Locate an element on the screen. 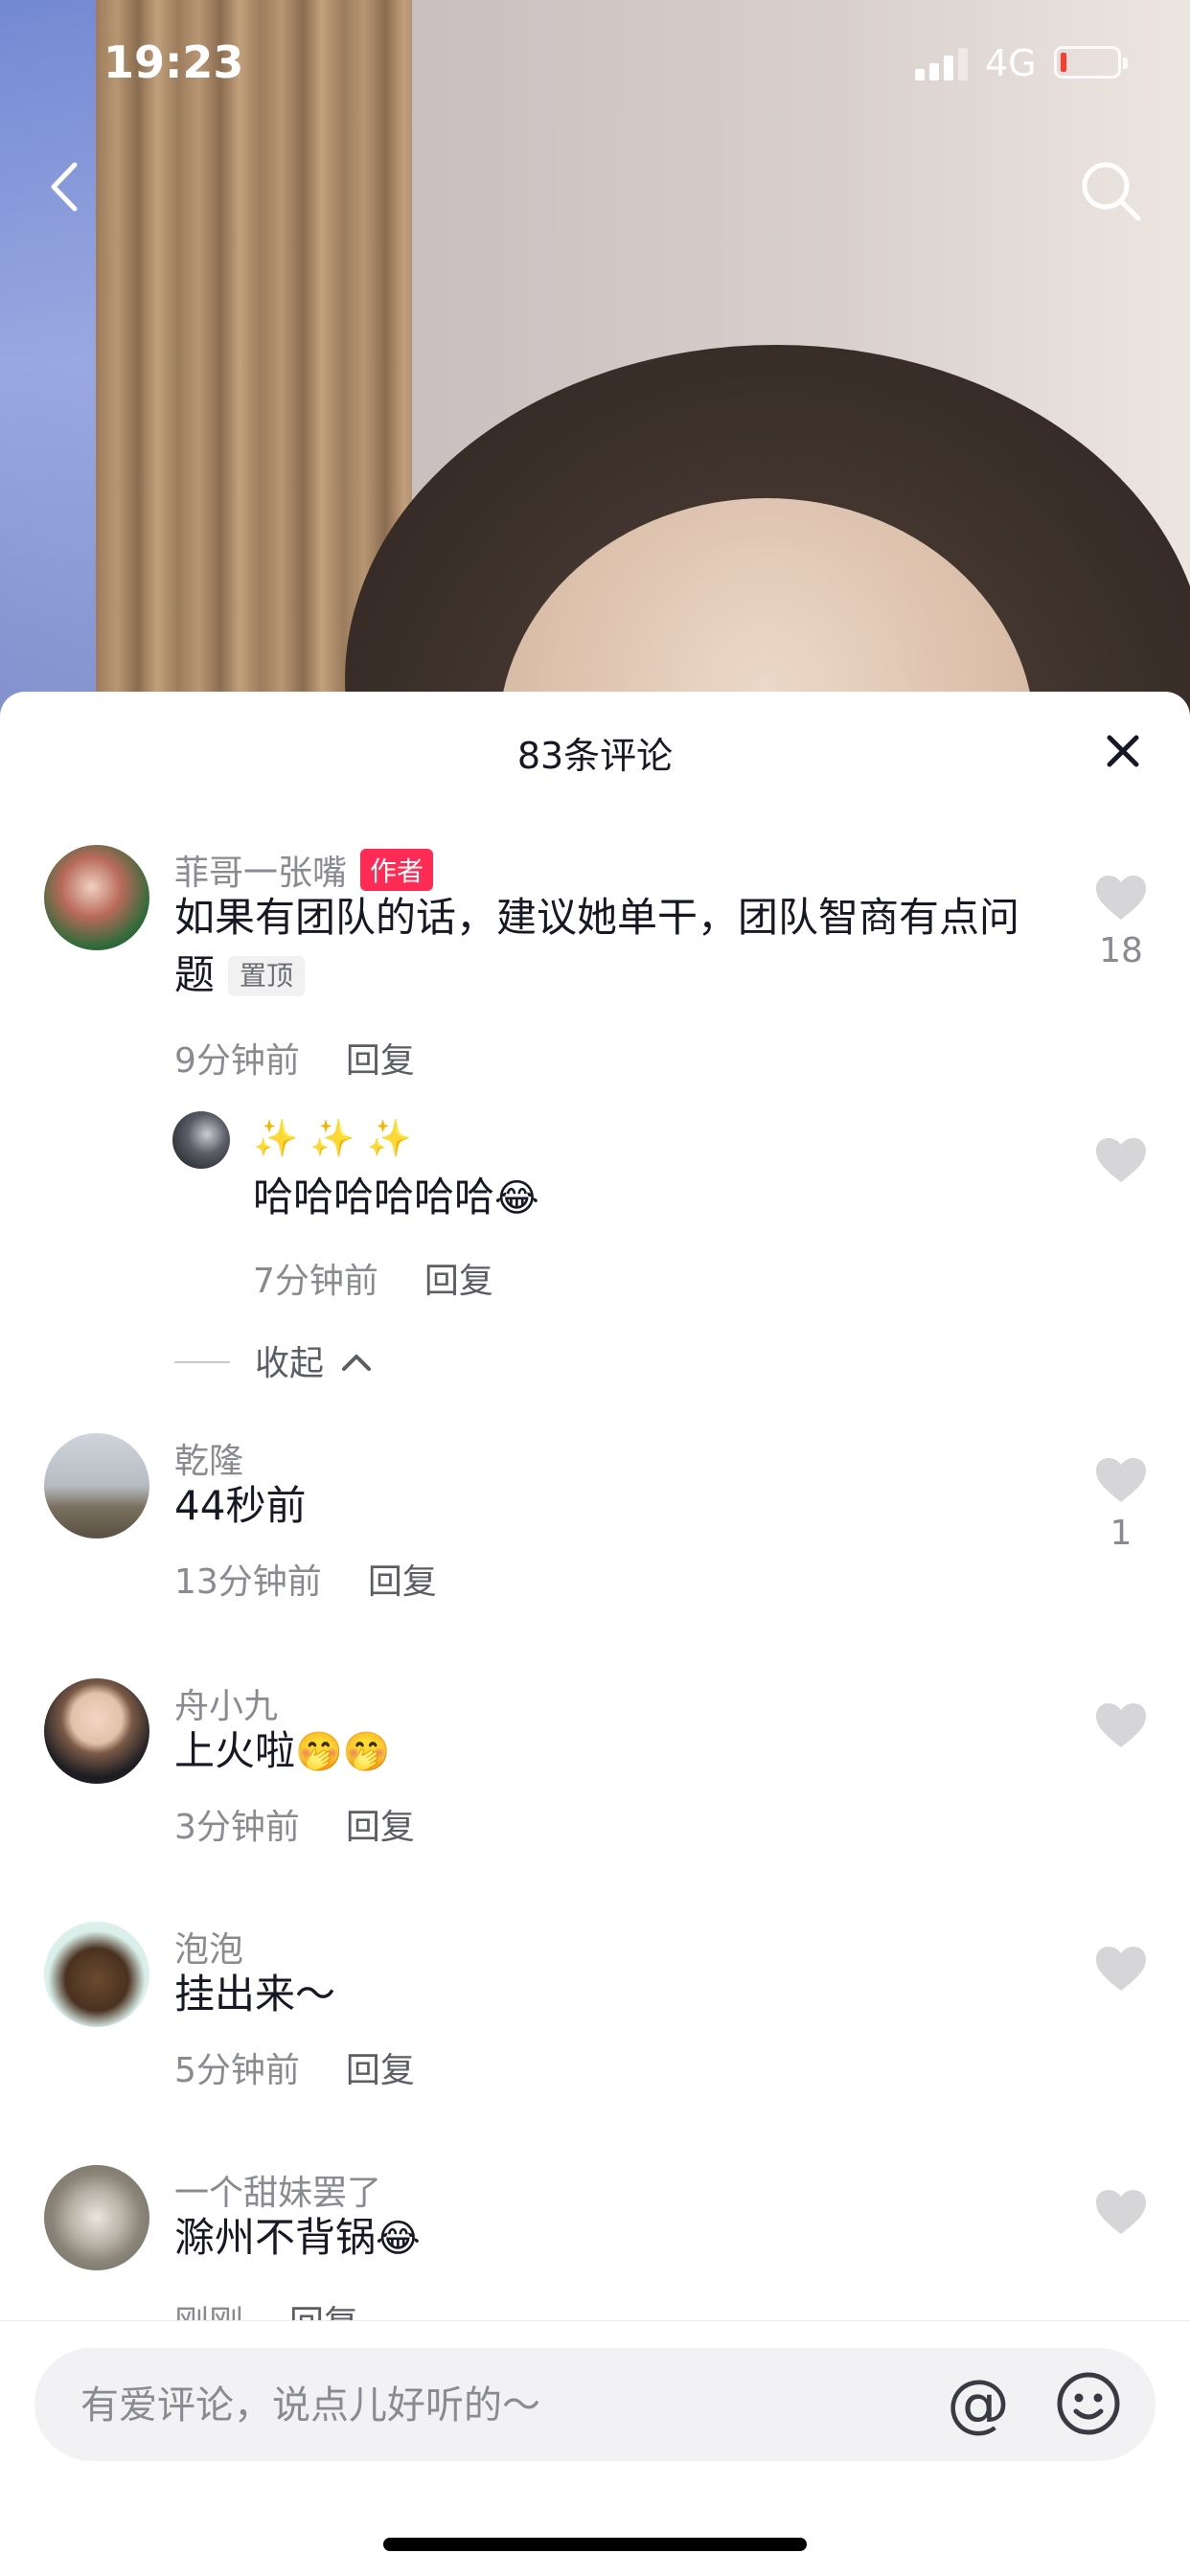  close-icon is located at coordinates (1123, 751).